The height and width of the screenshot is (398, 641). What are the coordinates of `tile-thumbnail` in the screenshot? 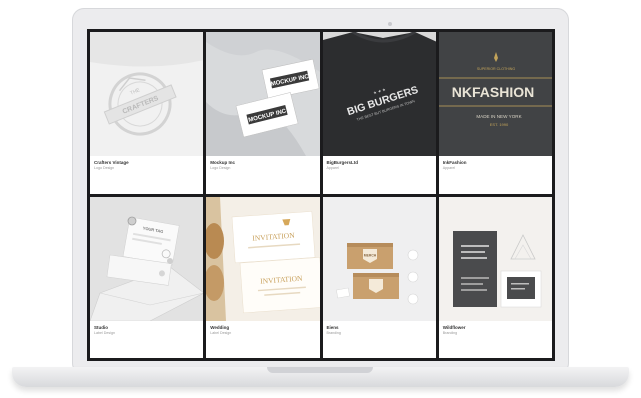 It's located at (495, 258).